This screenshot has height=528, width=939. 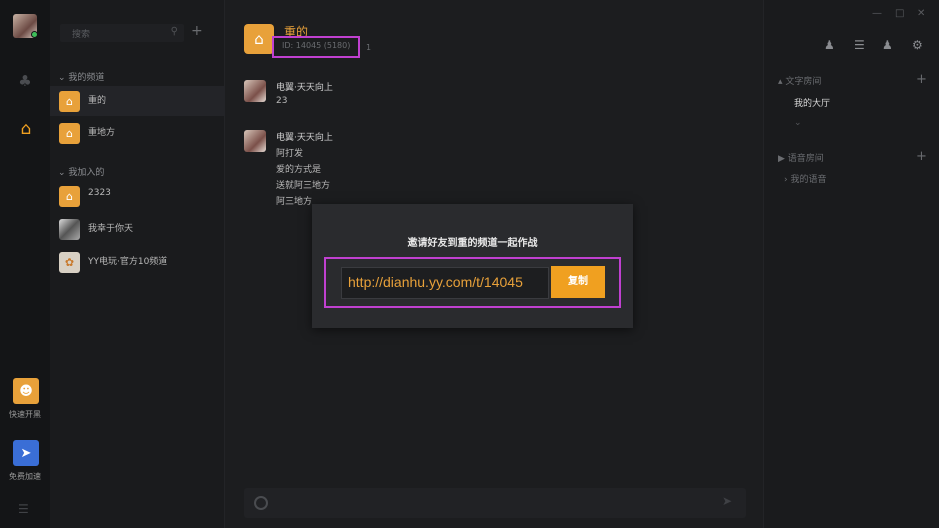 I want to click on channel-item: ⌂ 重地方, so click(x=137, y=133).